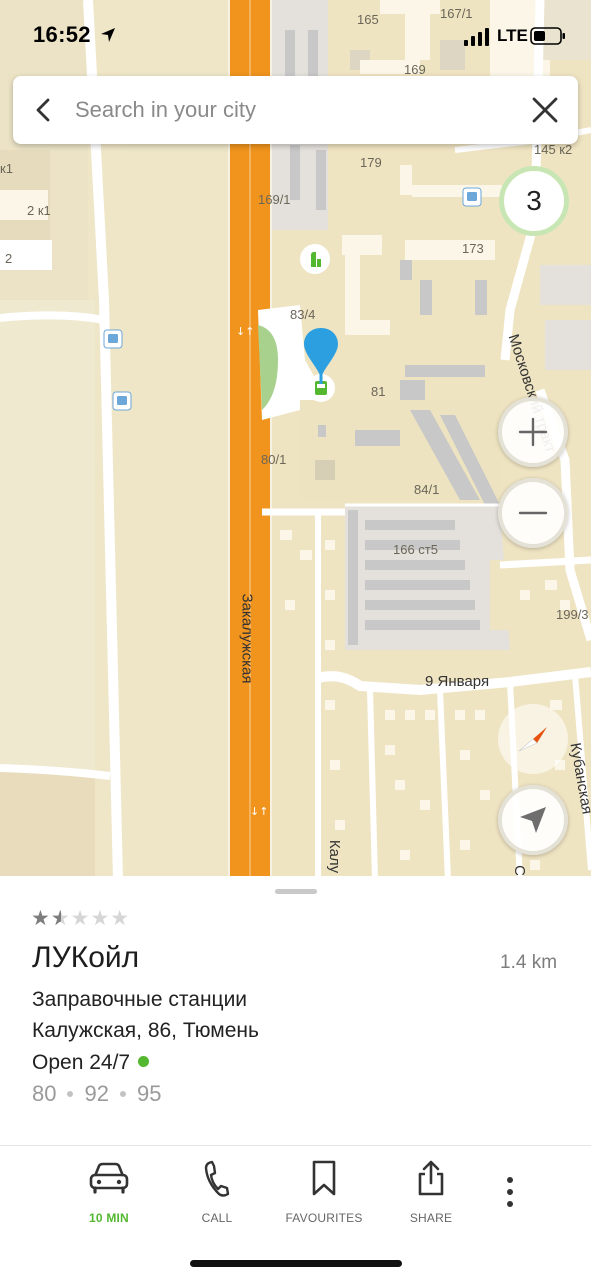 Image resolution: width=591 pixels, height=1280 pixels. Describe the element at coordinates (217, 1178) in the screenshot. I see `phone-icon` at that location.